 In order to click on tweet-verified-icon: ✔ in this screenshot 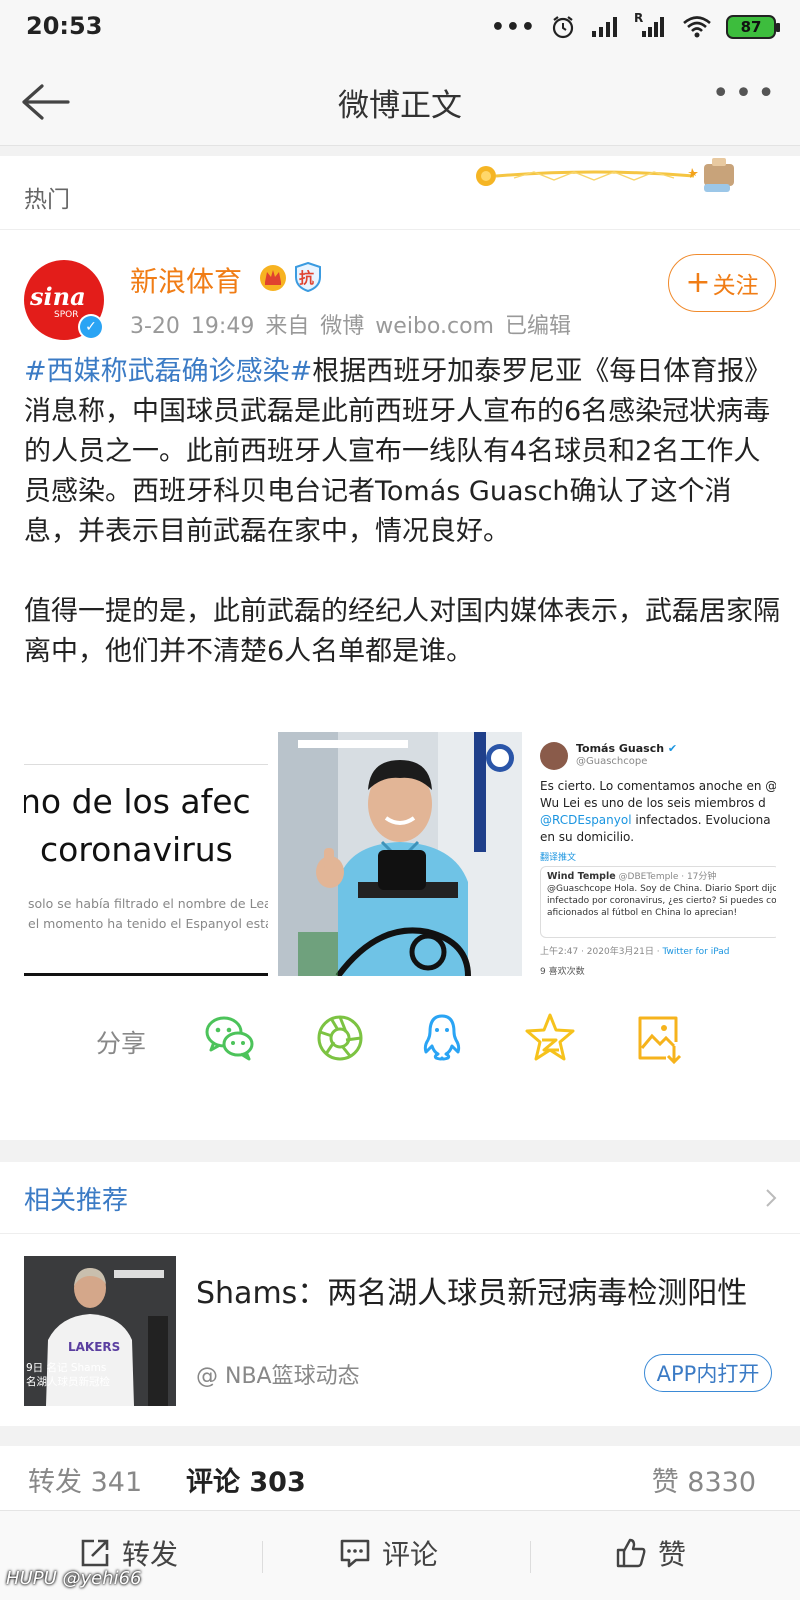, I will do `click(672, 748)`.